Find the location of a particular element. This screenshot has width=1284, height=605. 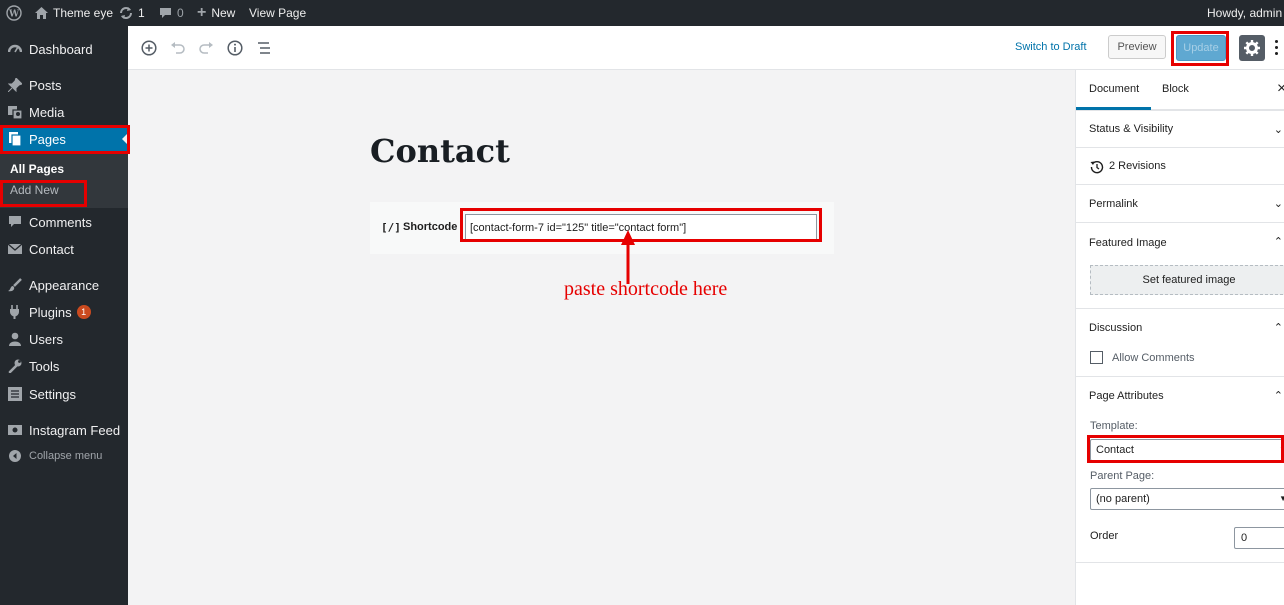

settings-icon is located at coordinates (15, 394).